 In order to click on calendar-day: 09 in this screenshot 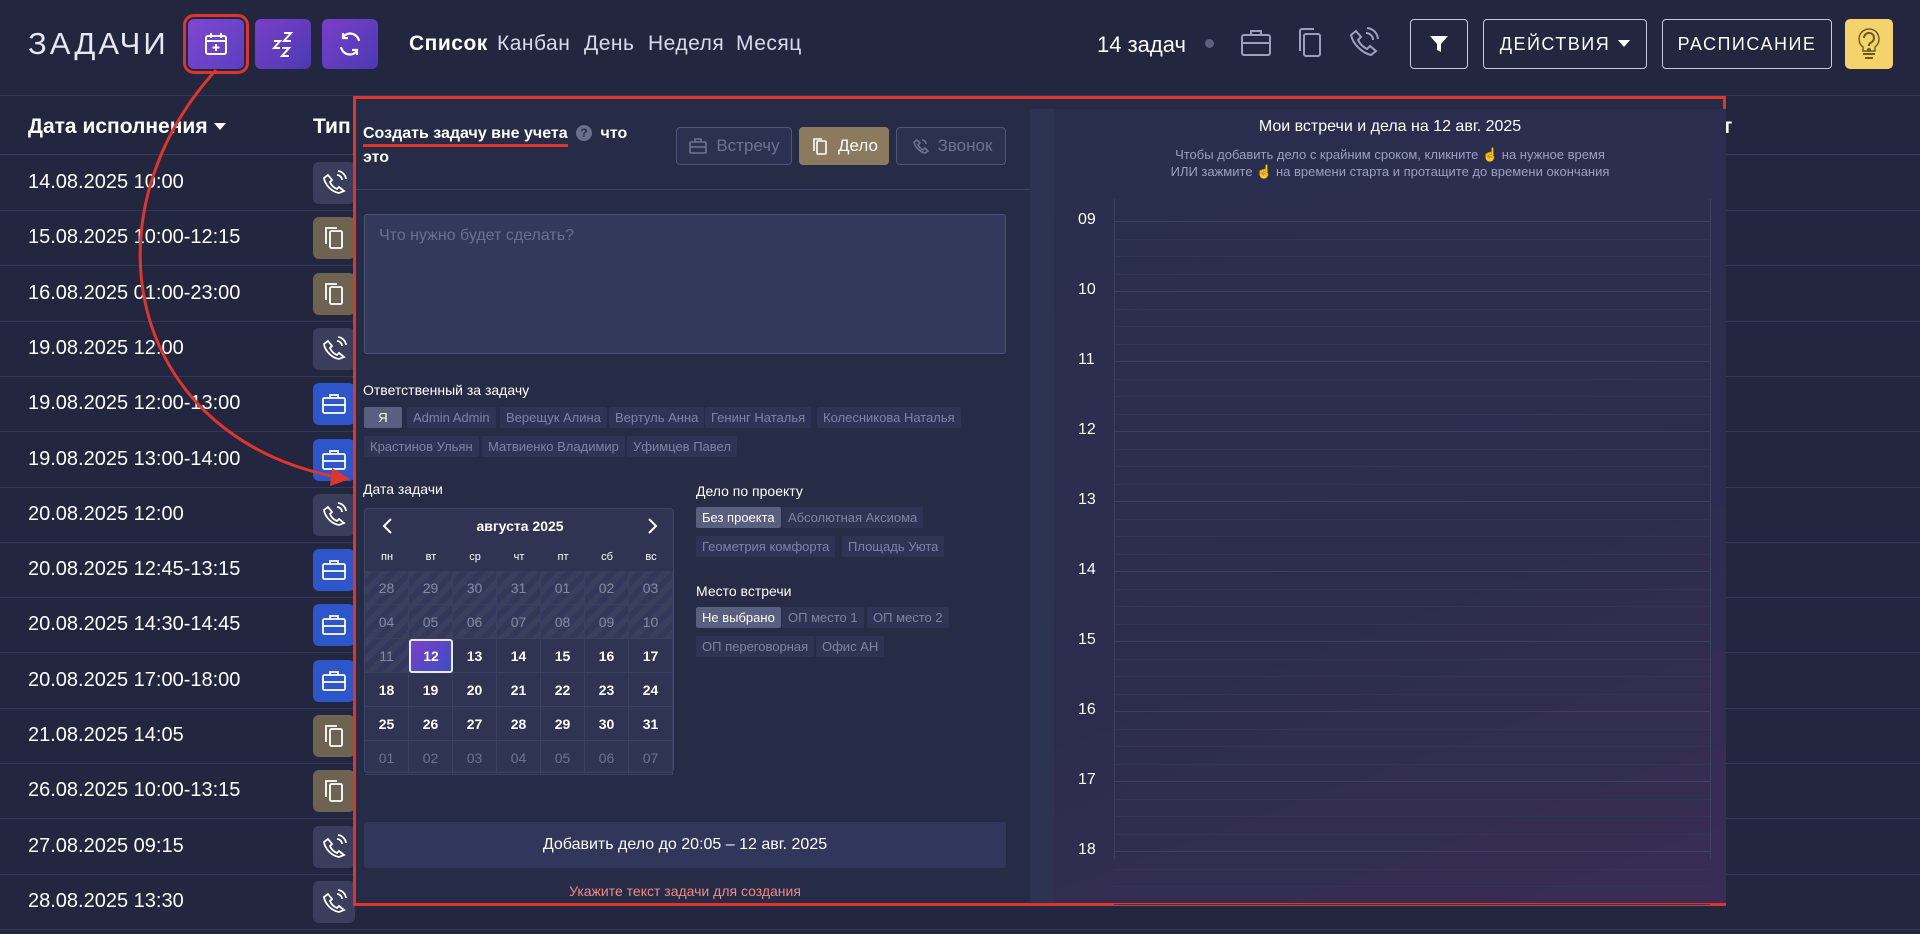, I will do `click(607, 622)`.